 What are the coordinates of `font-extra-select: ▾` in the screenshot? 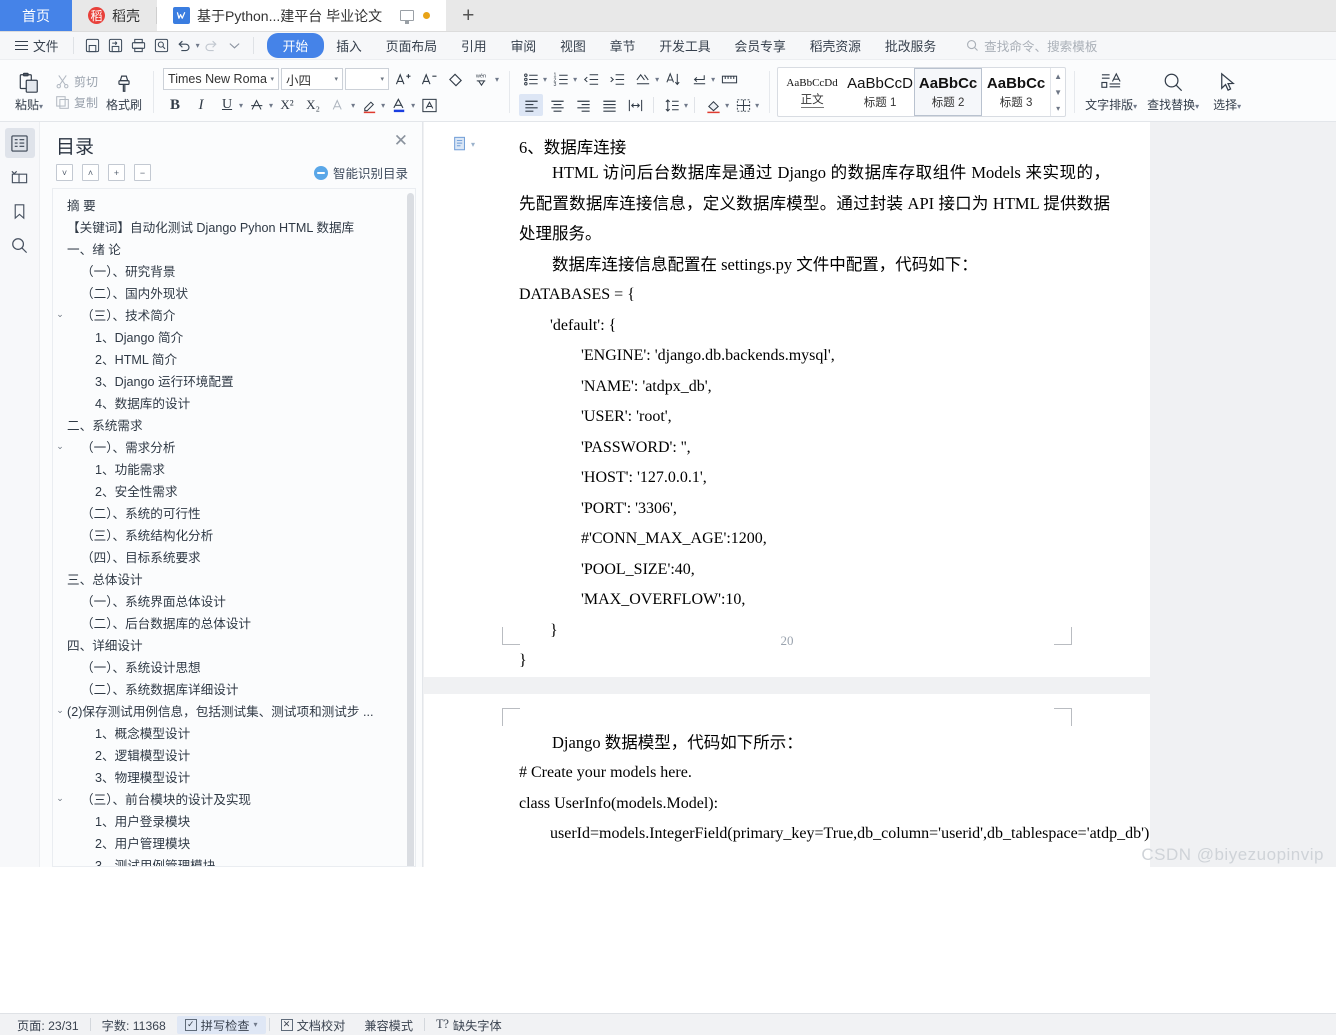 It's located at (367, 79).